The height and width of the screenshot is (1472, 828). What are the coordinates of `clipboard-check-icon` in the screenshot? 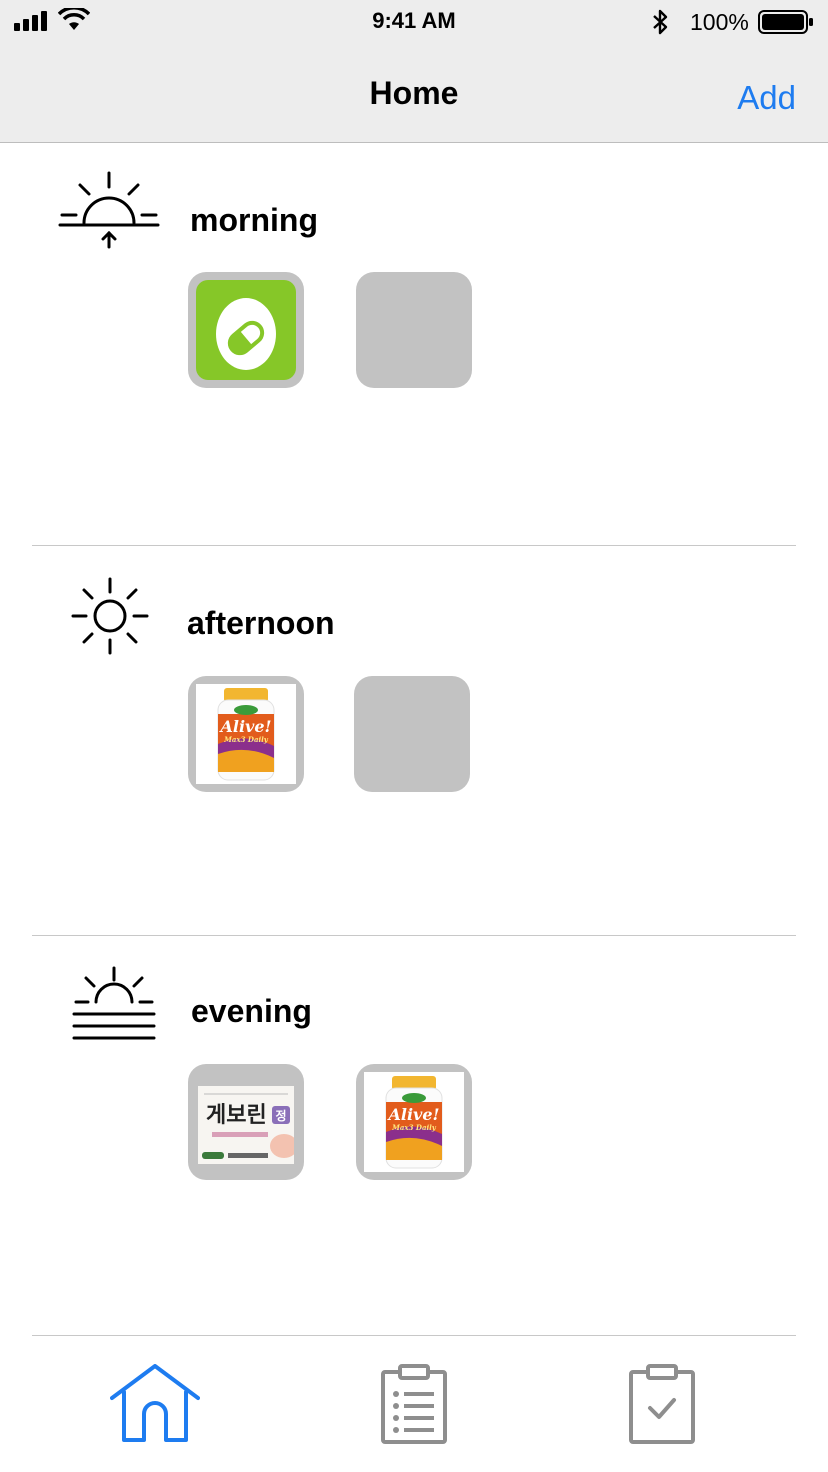 It's located at (662, 1404).